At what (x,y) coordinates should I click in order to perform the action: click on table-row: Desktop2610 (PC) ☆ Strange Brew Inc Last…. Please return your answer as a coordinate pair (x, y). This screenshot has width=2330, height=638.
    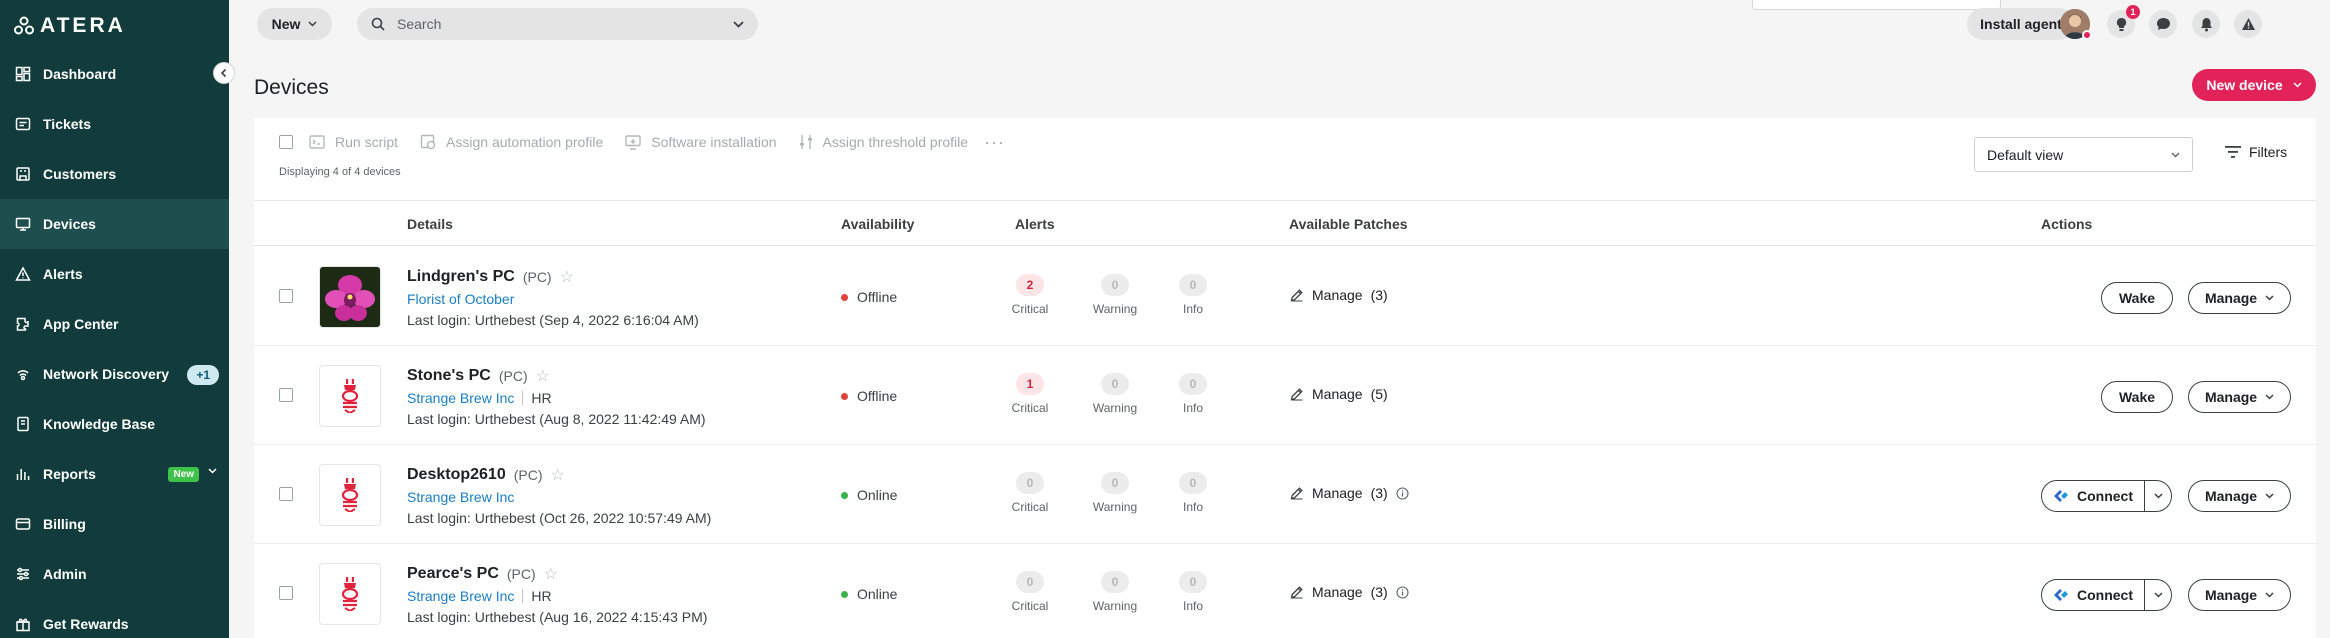
    Looking at the image, I should click on (1285, 494).